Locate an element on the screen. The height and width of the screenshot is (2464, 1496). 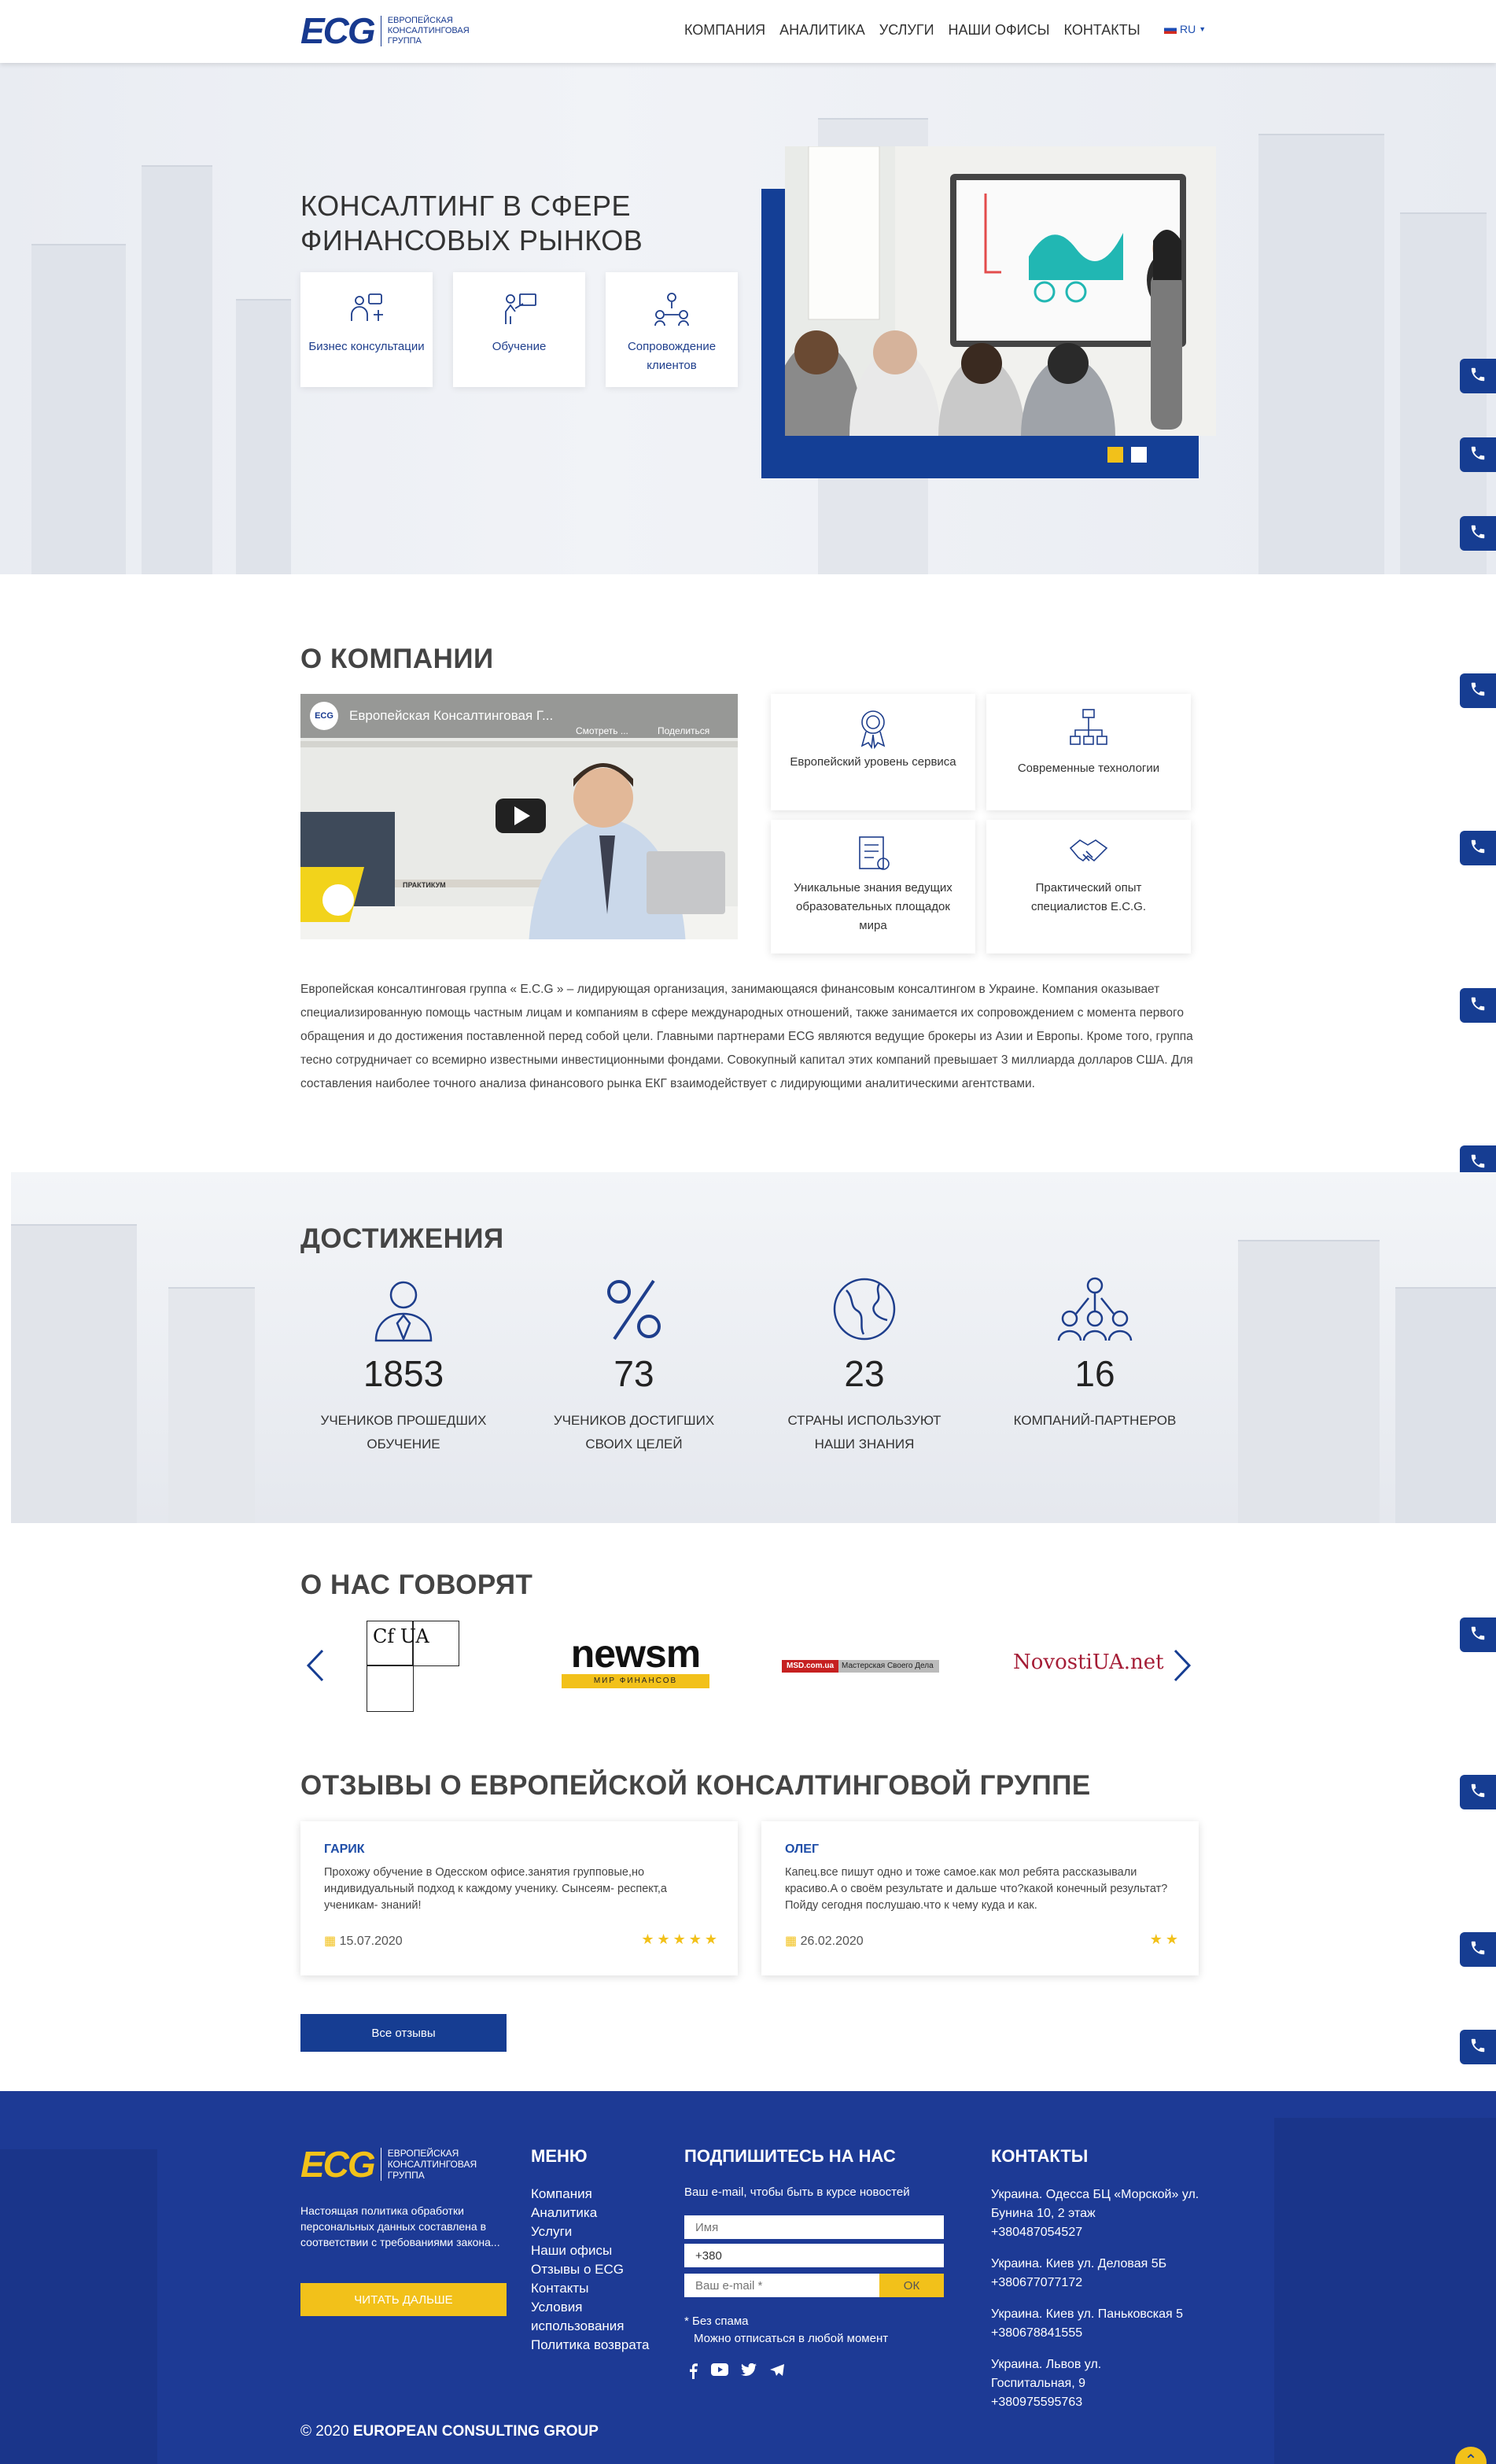
handshake-icon is located at coordinates (1089, 850).